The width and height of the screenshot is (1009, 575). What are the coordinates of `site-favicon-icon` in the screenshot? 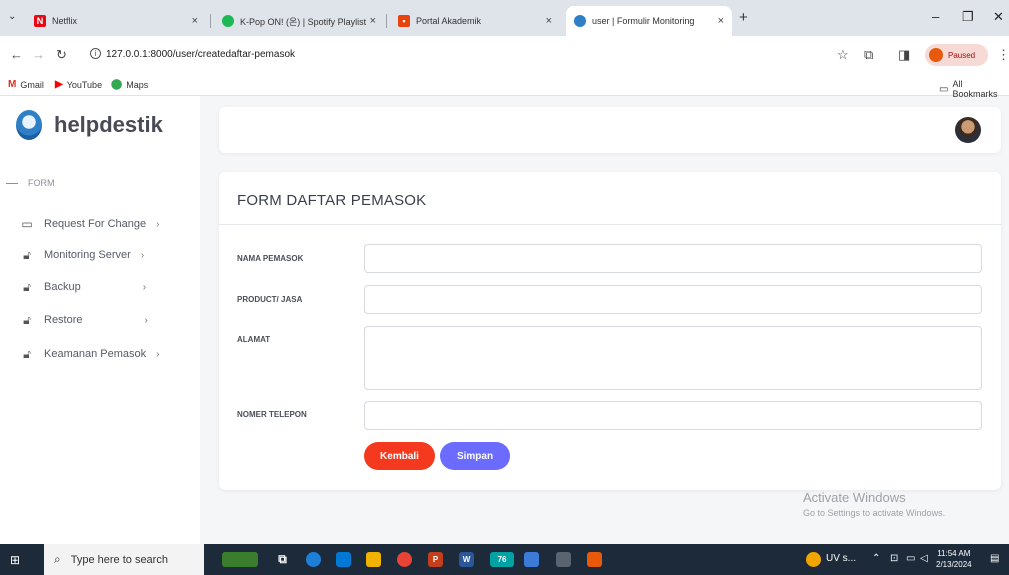 It's located at (580, 21).